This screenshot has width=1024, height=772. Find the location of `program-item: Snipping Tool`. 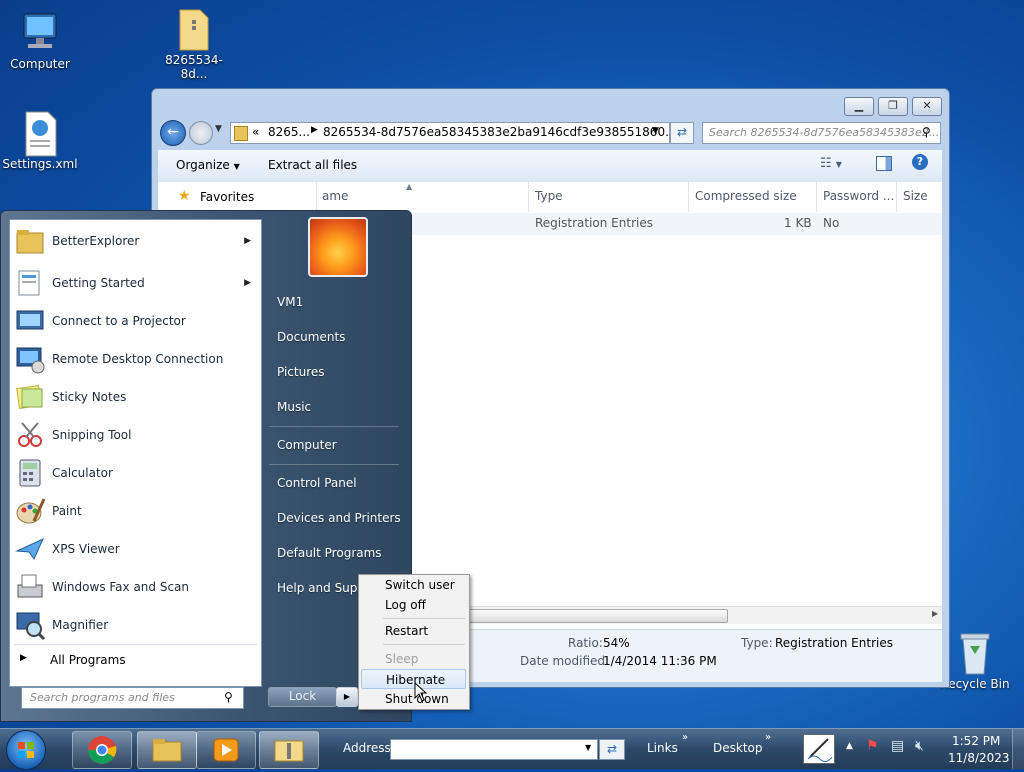

program-item: Snipping Tool is located at coordinates (135, 435).